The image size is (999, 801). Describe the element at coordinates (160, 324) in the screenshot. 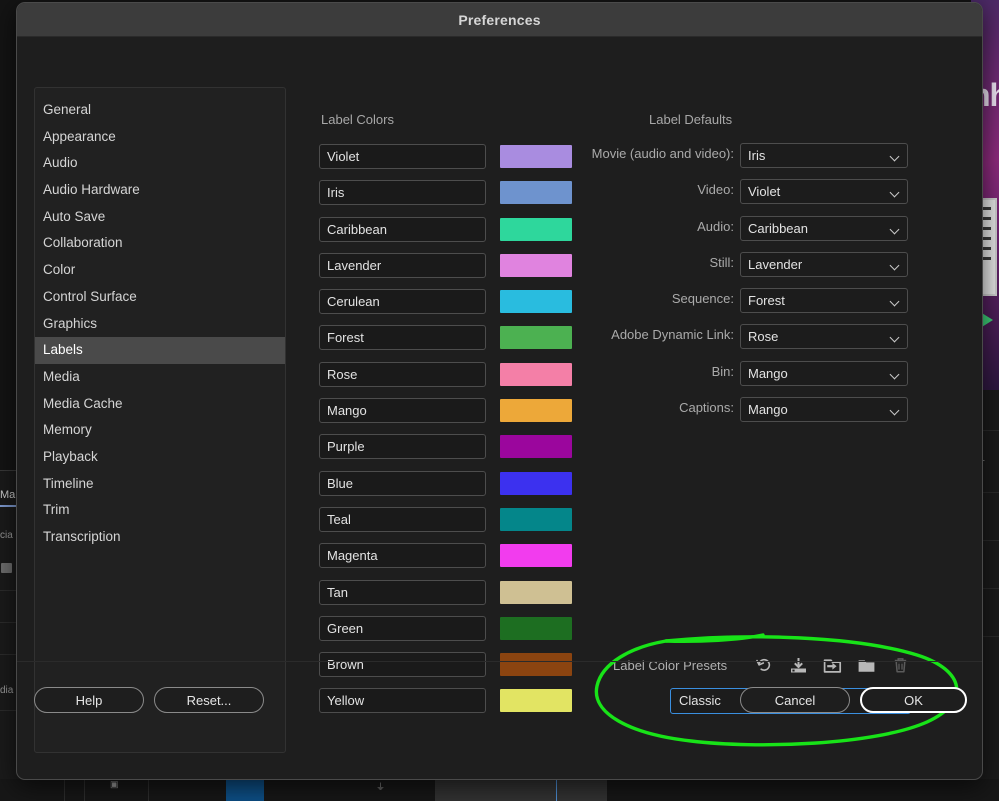

I see `sidebar-item-graphics: Graphics` at that location.